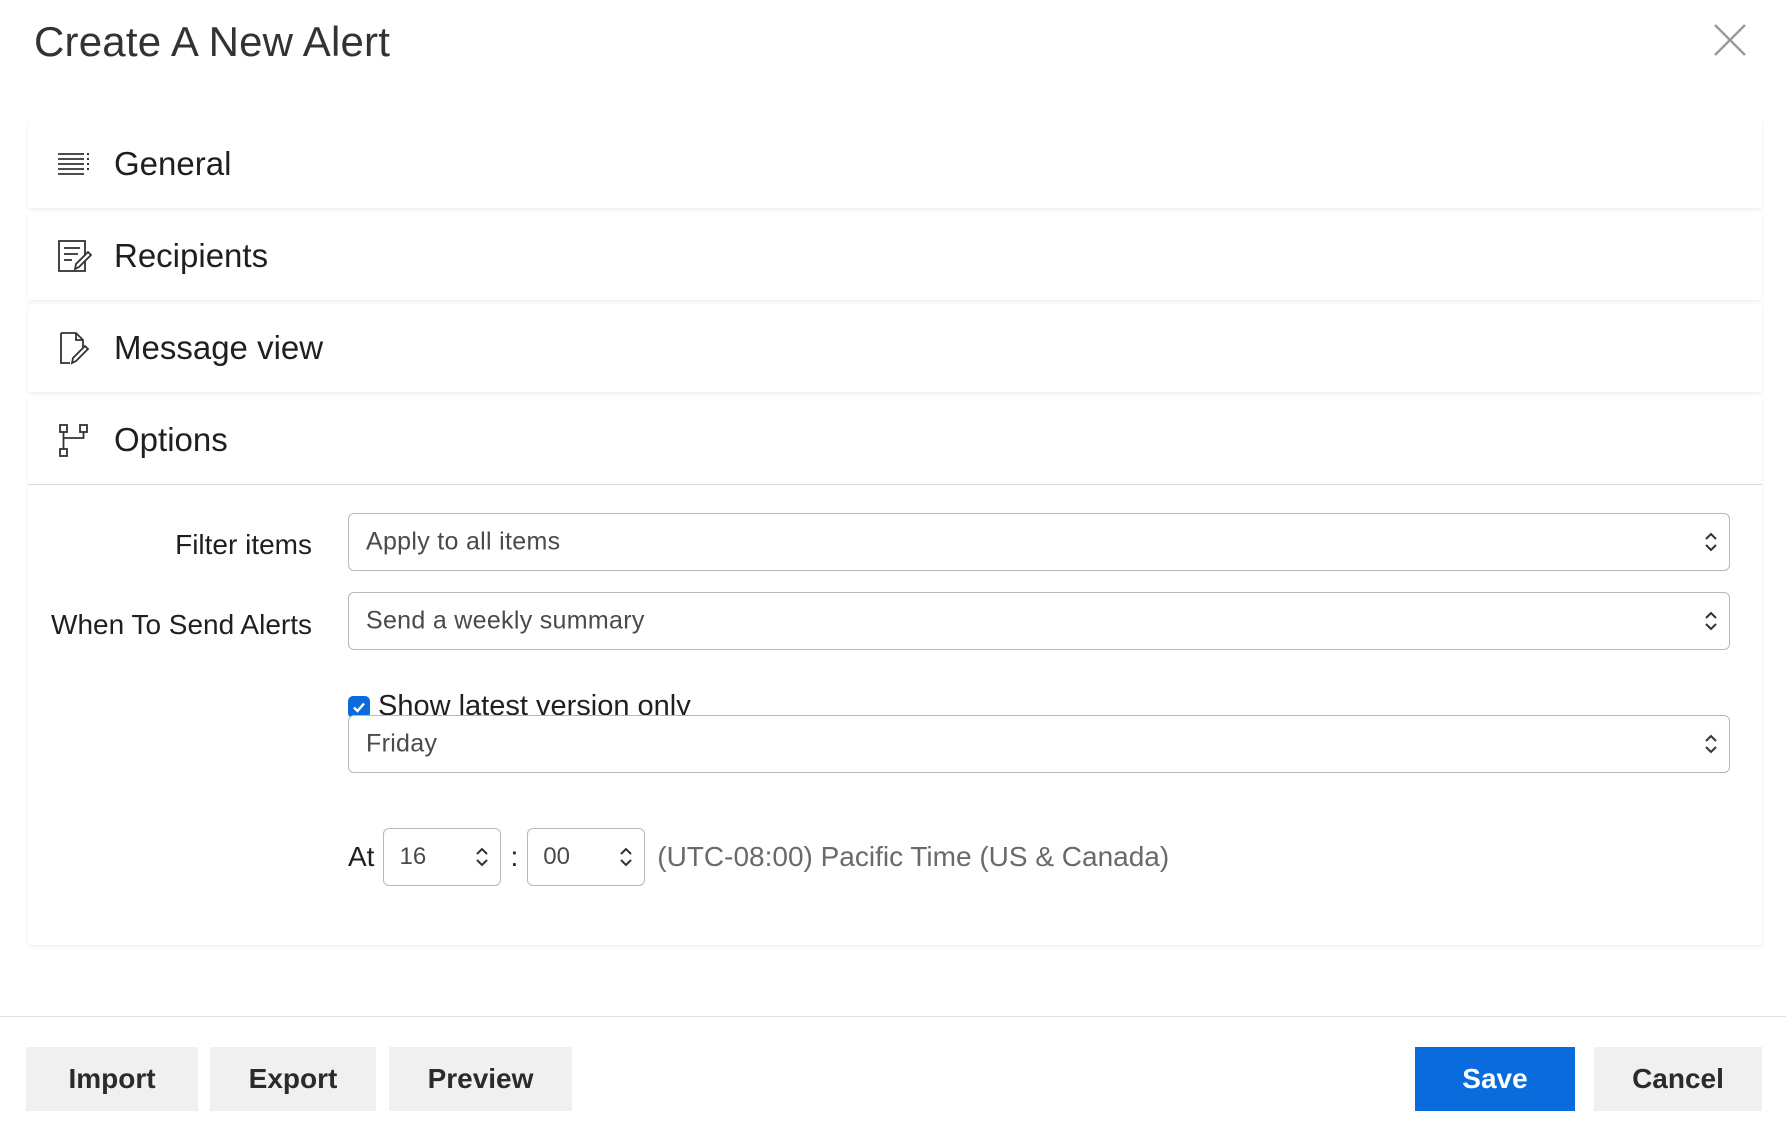 The image size is (1786, 1138). I want to click on when-to-send-label: When To Send Alerts, so click(181, 624).